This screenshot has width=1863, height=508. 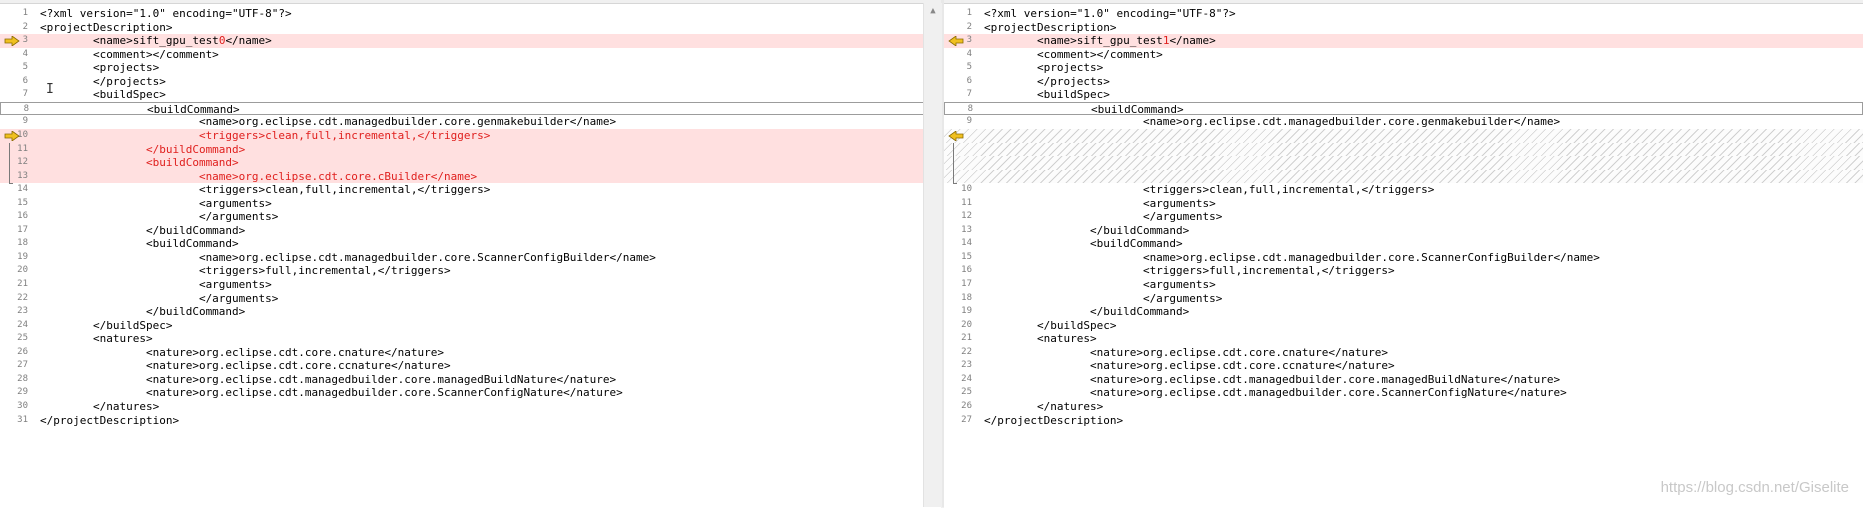 What do you see at coordinates (1053, 421) in the screenshot?
I see `code-text: </projectDescription>` at bounding box center [1053, 421].